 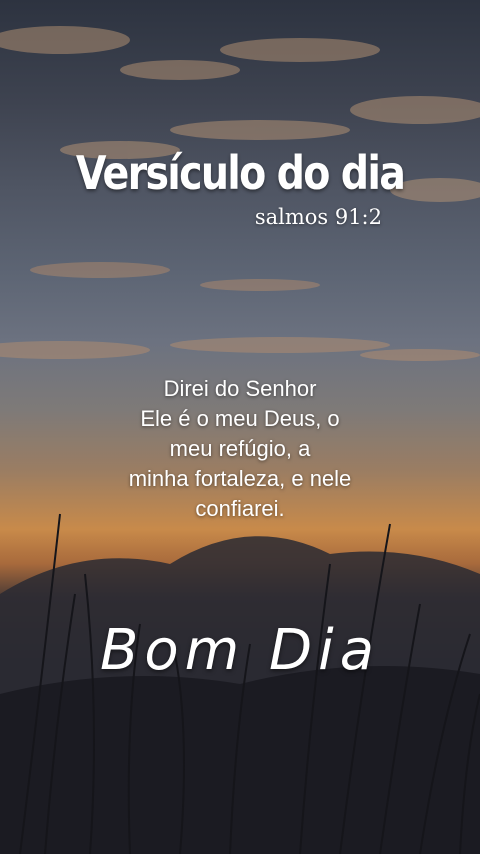 What do you see at coordinates (240, 418) in the screenshot?
I see `verse-line: Ele é o meu Deus, o` at bounding box center [240, 418].